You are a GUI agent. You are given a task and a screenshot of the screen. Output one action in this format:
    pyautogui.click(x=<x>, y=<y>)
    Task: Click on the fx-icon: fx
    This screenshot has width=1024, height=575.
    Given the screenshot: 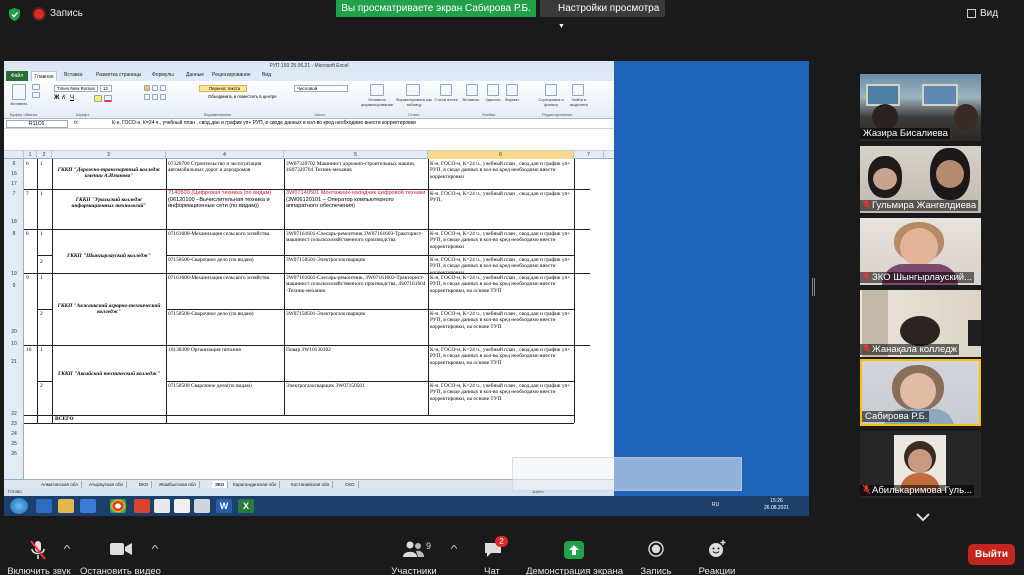 What is the action you would take?
    pyautogui.click(x=76, y=123)
    